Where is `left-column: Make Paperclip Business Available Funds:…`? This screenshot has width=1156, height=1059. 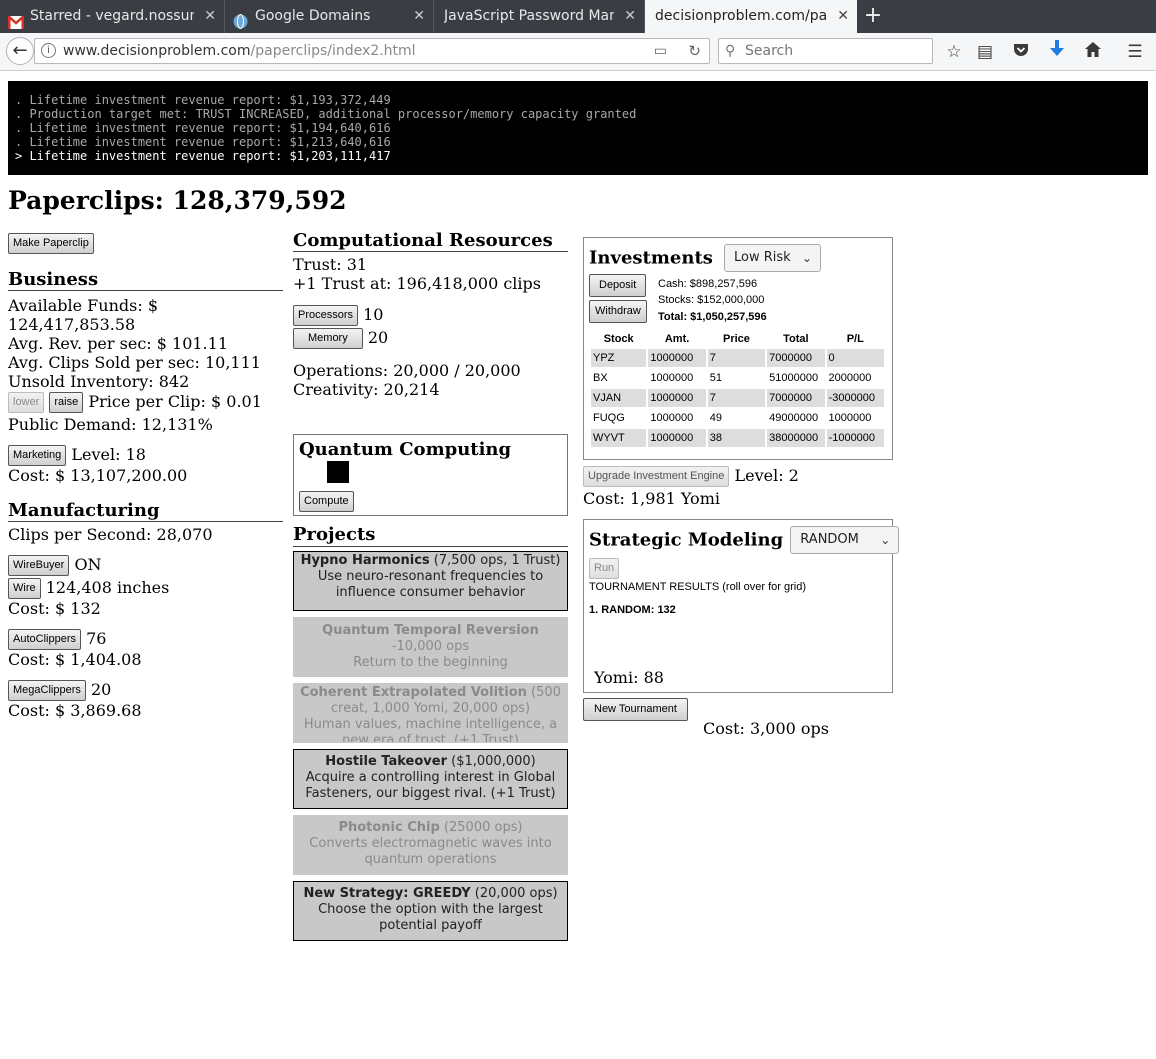
left-column: Make Paperclip Business Available Funds:… is located at coordinates (145, 476).